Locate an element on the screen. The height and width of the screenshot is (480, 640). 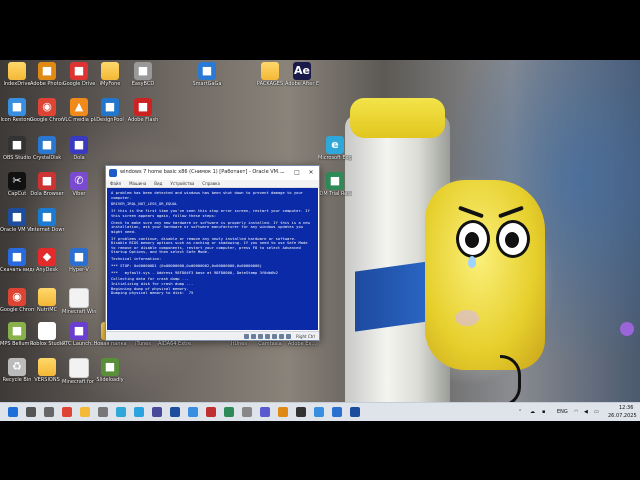
desktop-shortcut: ■ Dola Browser is located at coordinates (47, 184).